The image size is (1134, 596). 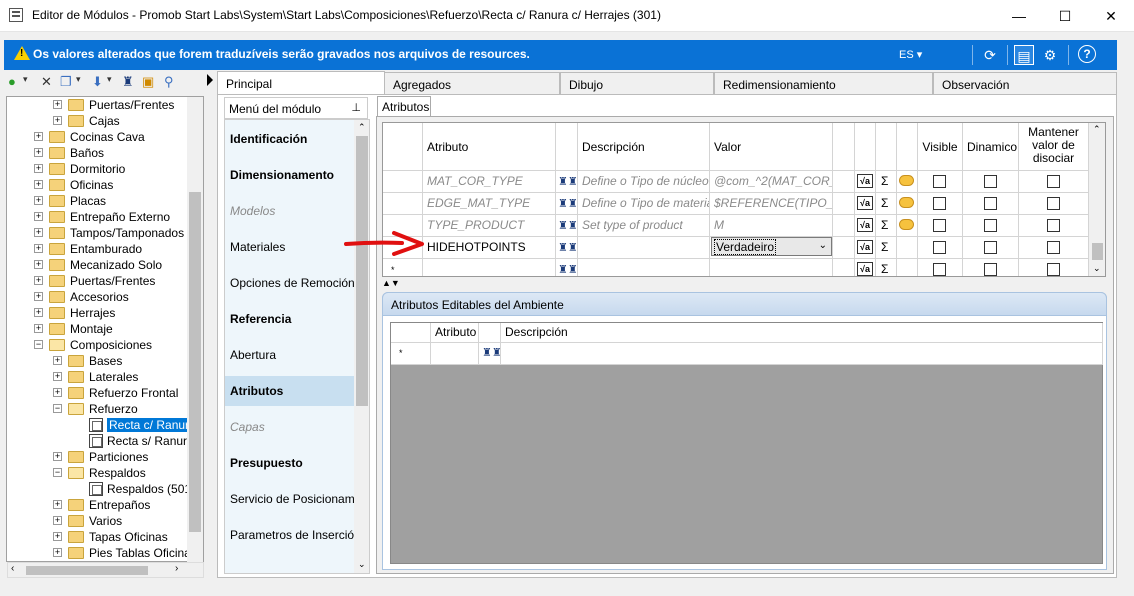 What do you see at coordinates (105, 473) in the screenshot?
I see `tree-item: − Respaldos` at bounding box center [105, 473].